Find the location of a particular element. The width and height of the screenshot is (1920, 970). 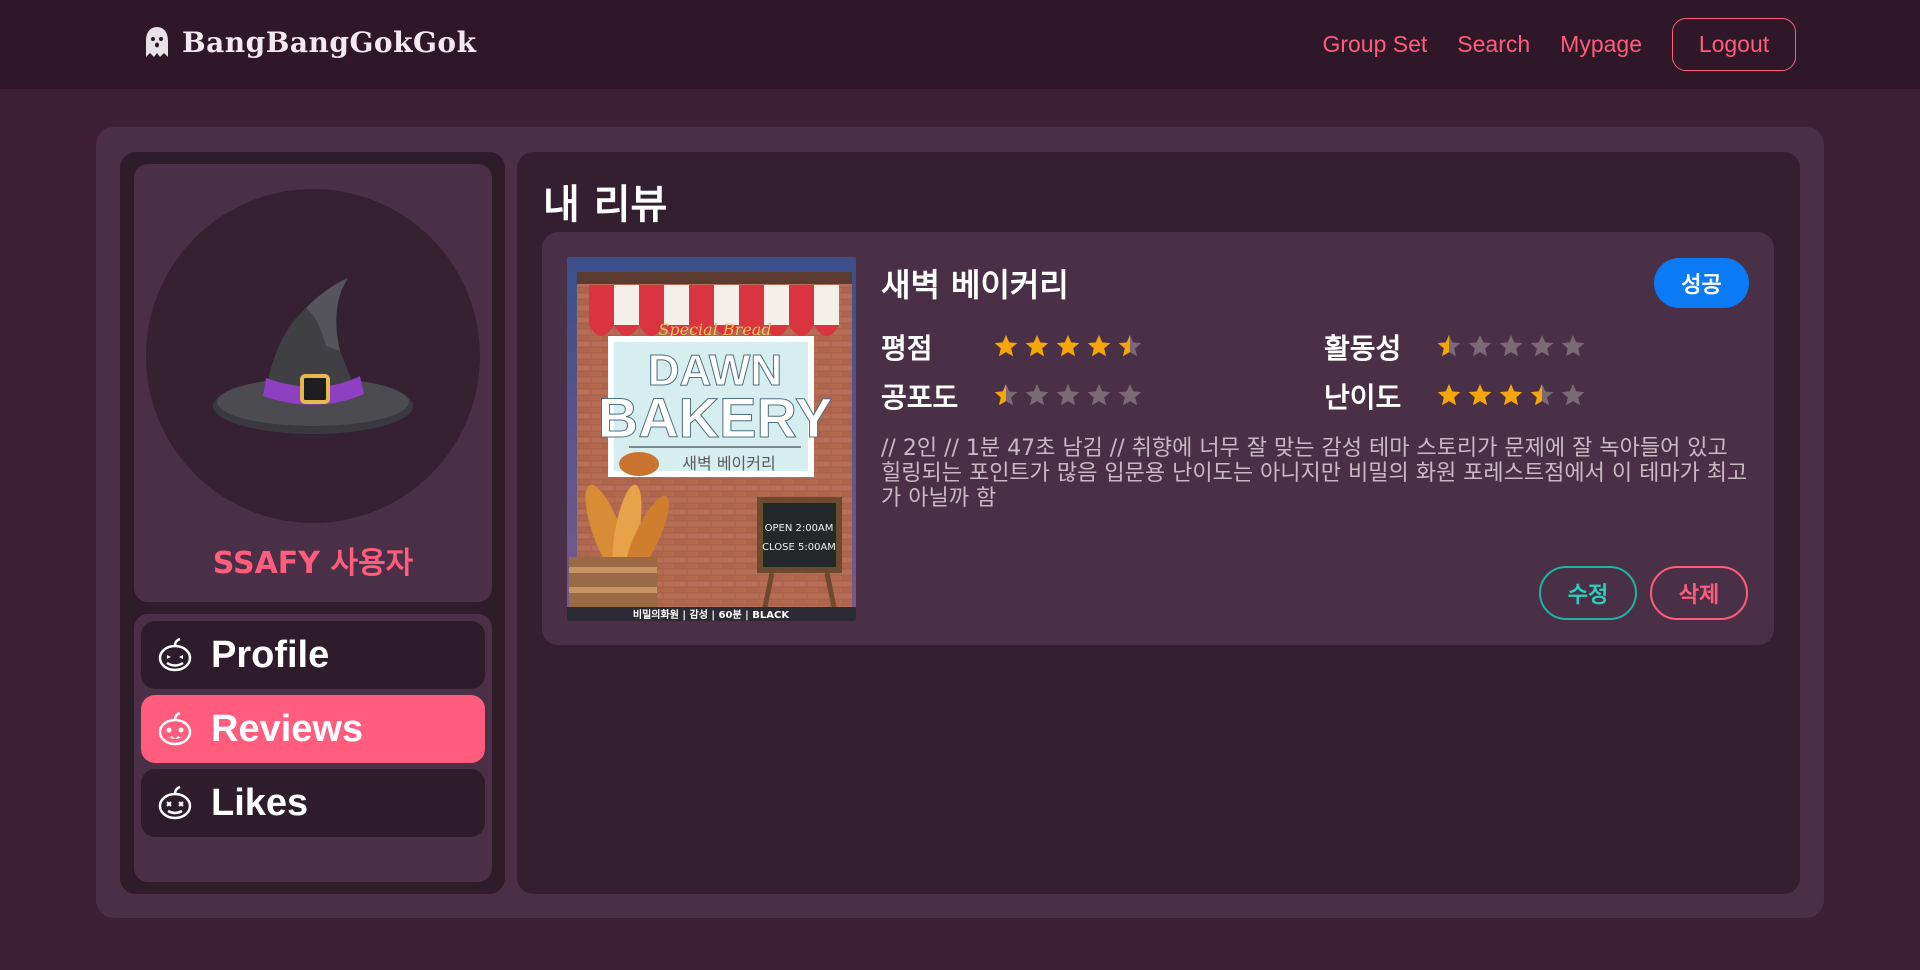

delete-button: 삭제 is located at coordinates (1699, 593).